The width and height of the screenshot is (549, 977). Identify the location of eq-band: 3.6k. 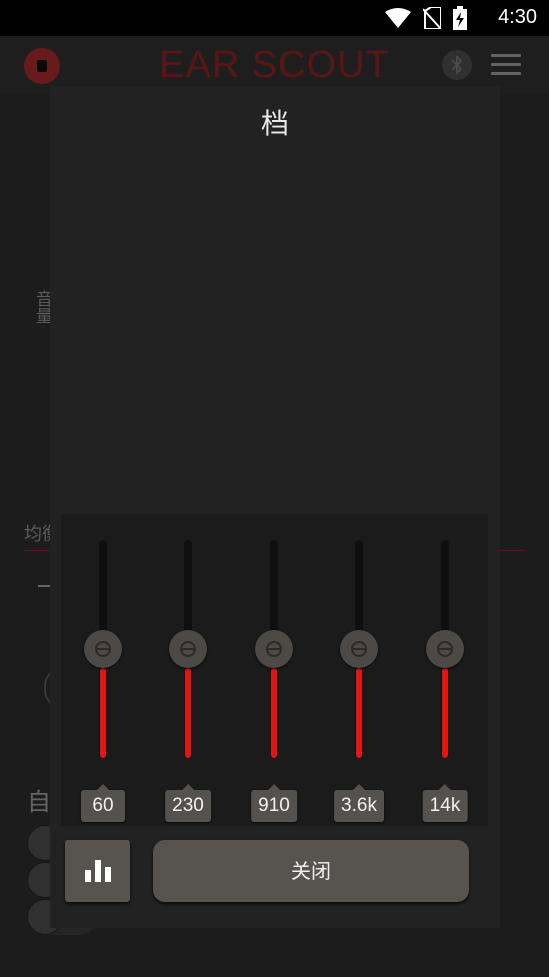
(359, 670).